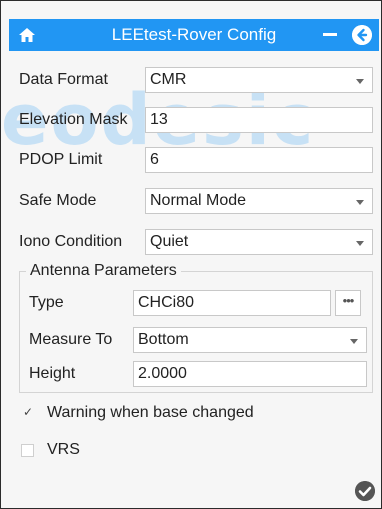 Image resolution: width=382 pixels, height=509 pixels. I want to click on pdop-limit-row: PDOP Limit 6, so click(196, 161).